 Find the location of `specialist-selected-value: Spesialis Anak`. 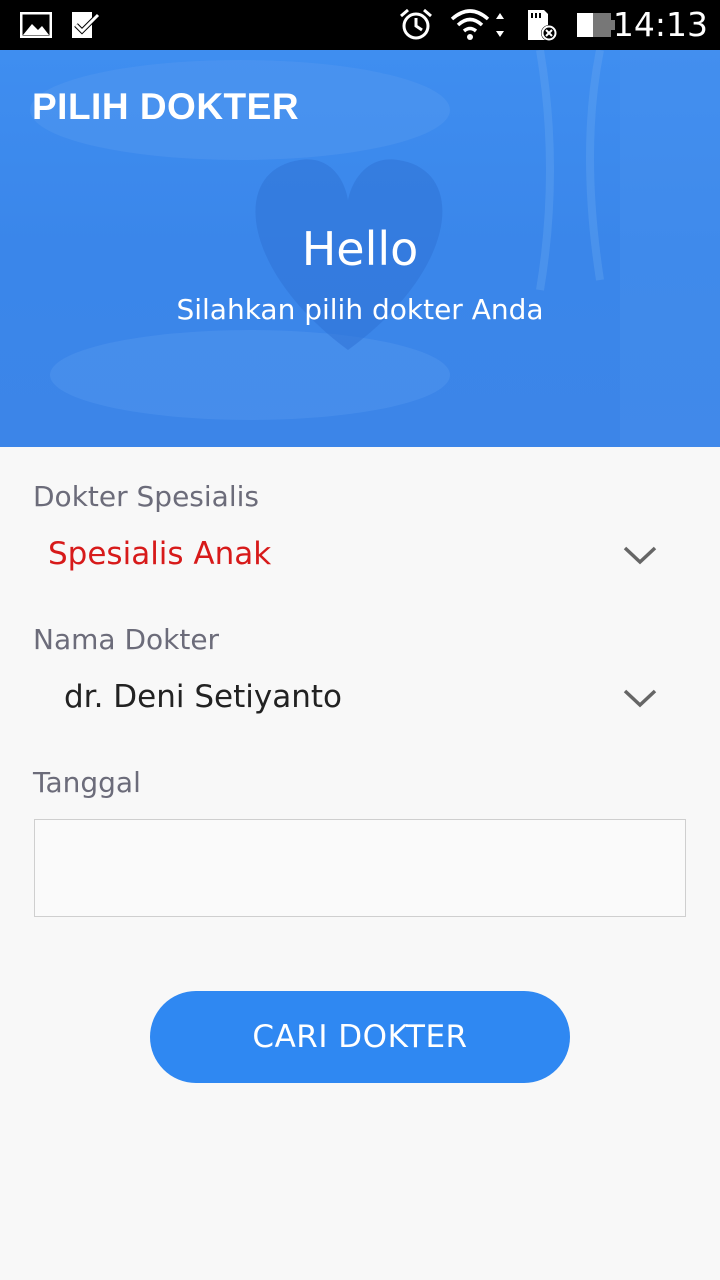

specialist-selected-value: Spesialis Anak is located at coordinates (160, 554).